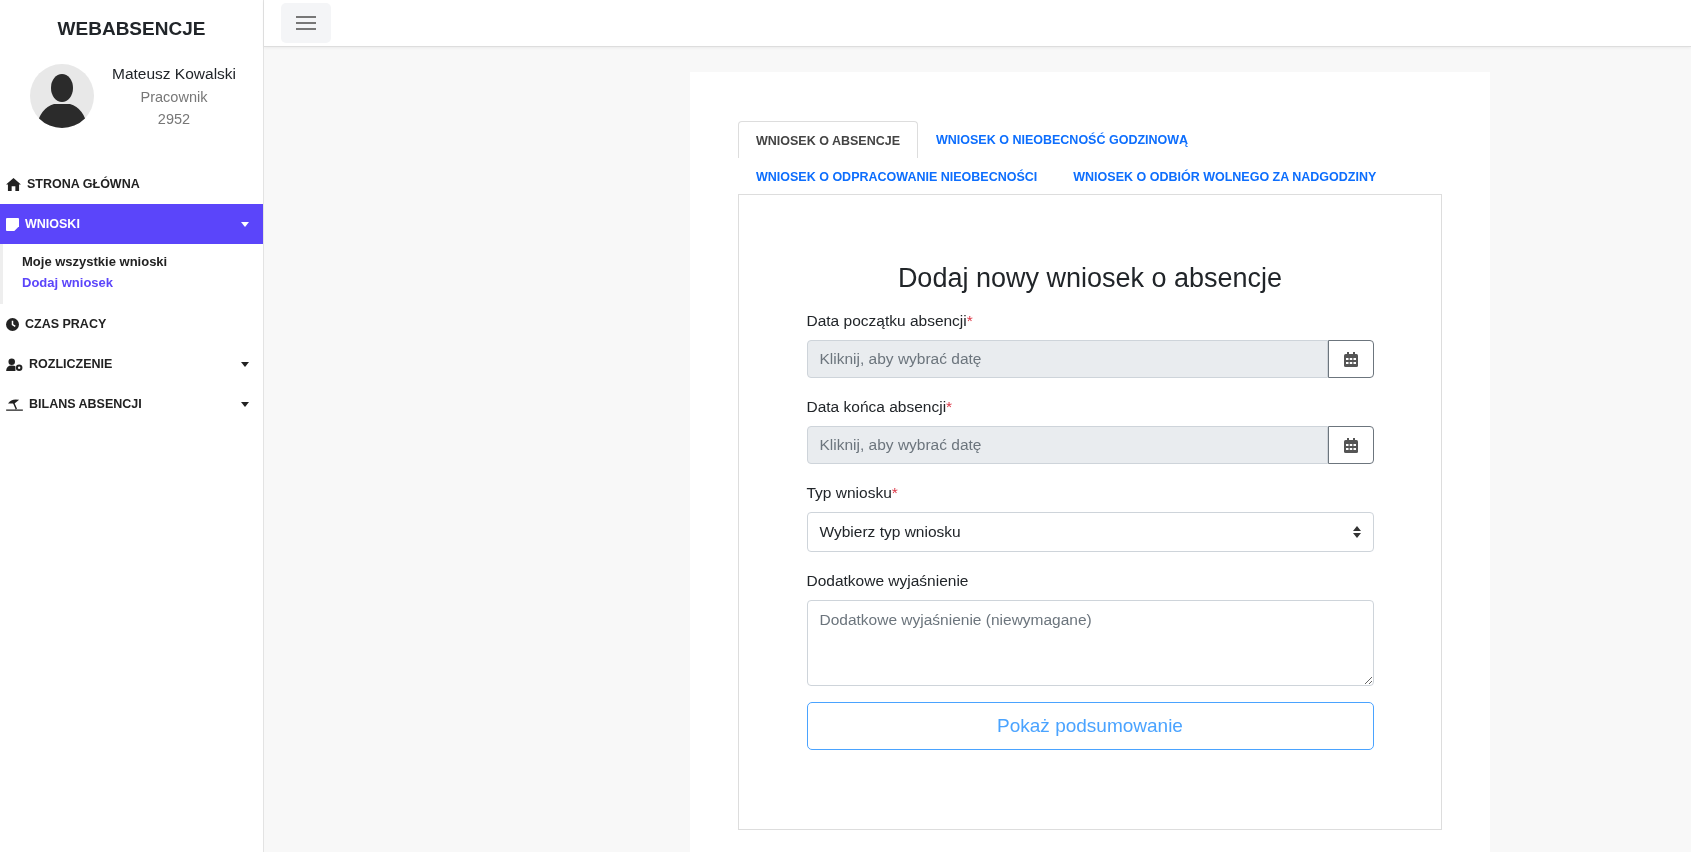 This screenshot has width=1691, height=852. I want to click on form-title: Dodaj nowy wniosek o absencje, so click(1090, 278).